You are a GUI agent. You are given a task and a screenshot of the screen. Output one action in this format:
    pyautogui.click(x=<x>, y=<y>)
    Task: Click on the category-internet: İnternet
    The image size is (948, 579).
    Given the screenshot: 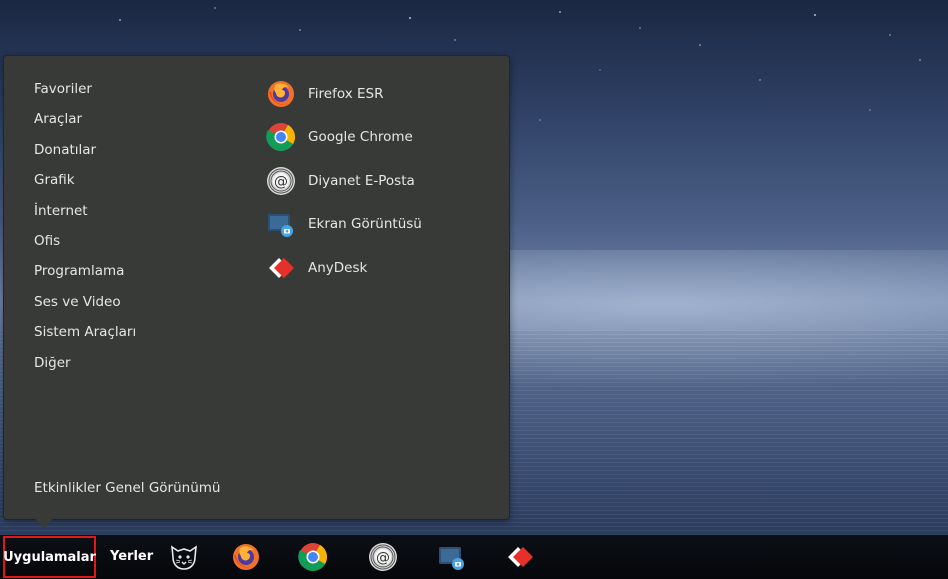 What is the action you would take?
    pyautogui.click(x=85, y=211)
    